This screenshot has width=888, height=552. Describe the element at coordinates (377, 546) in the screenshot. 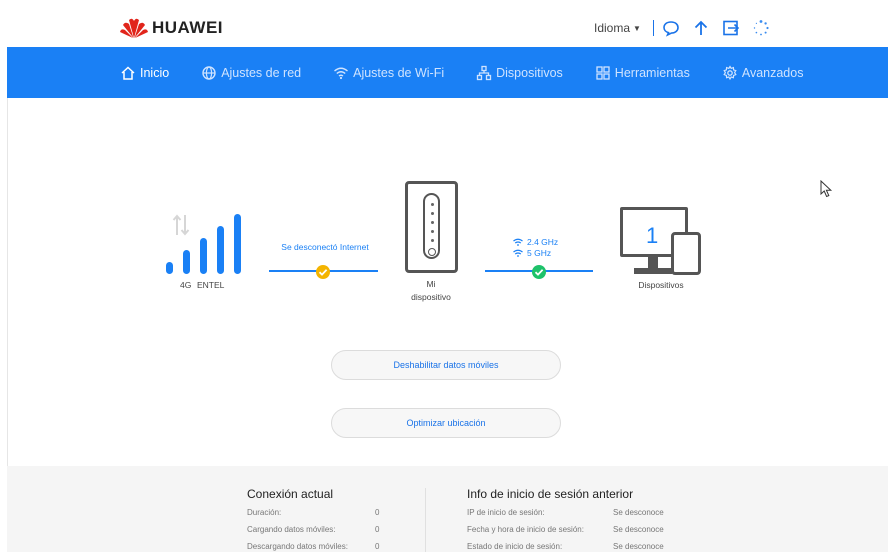

I see `download-data-value: 0` at that location.